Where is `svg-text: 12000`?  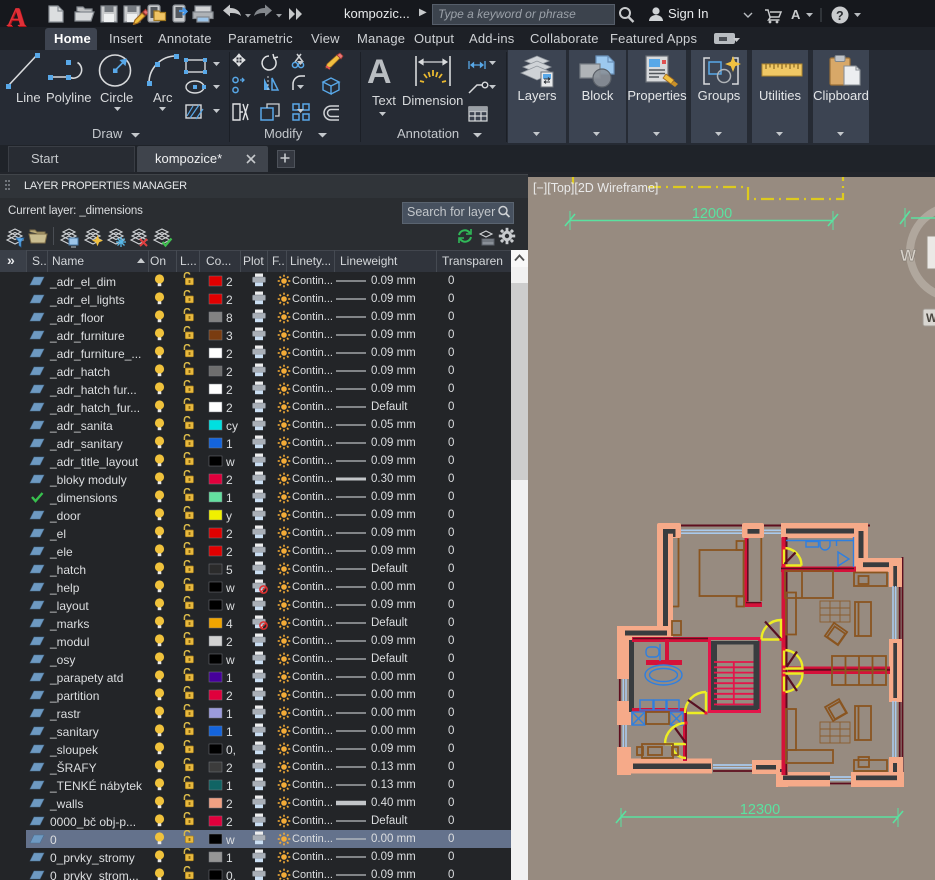 svg-text: 12000 is located at coordinates (712, 214).